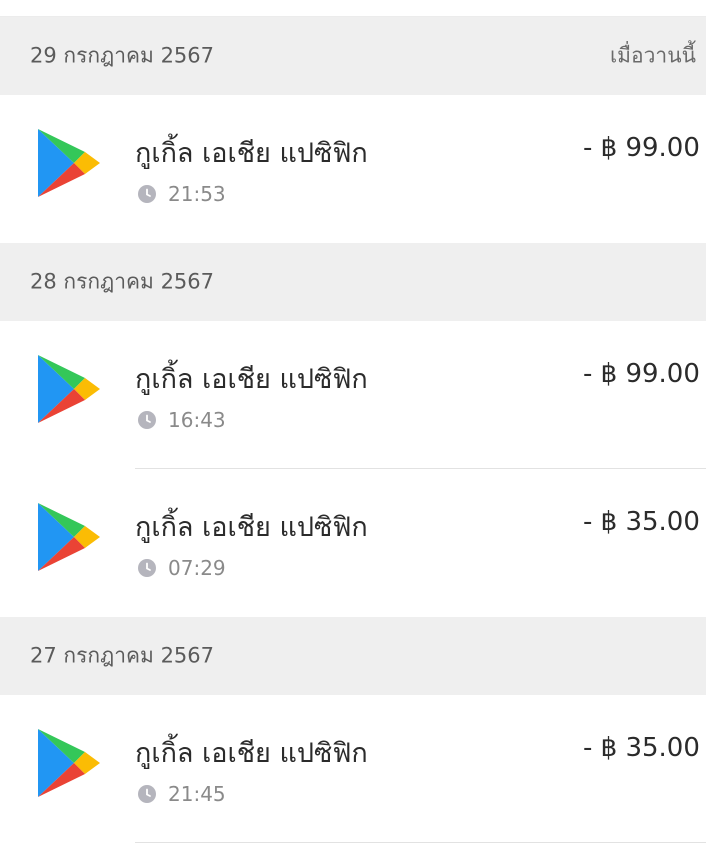 Image resolution: width=706 pixels, height=849 pixels. I want to click on time-row: 07:29, so click(182, 568).